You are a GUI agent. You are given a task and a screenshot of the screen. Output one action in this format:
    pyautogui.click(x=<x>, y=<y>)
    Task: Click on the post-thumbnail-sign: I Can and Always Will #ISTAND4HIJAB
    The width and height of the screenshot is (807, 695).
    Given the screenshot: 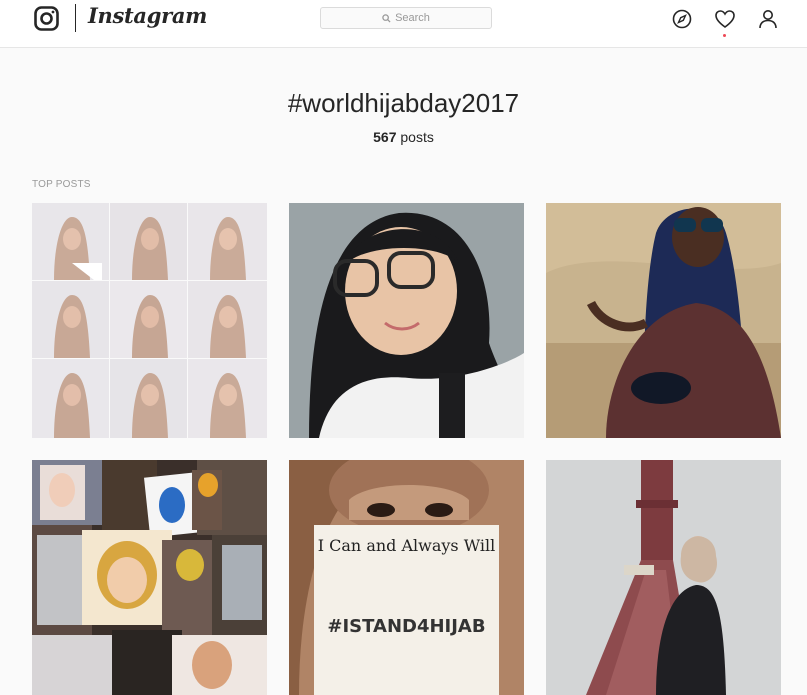 What is the action you would take?
    pyautogui.click(x=406, y=577)
    